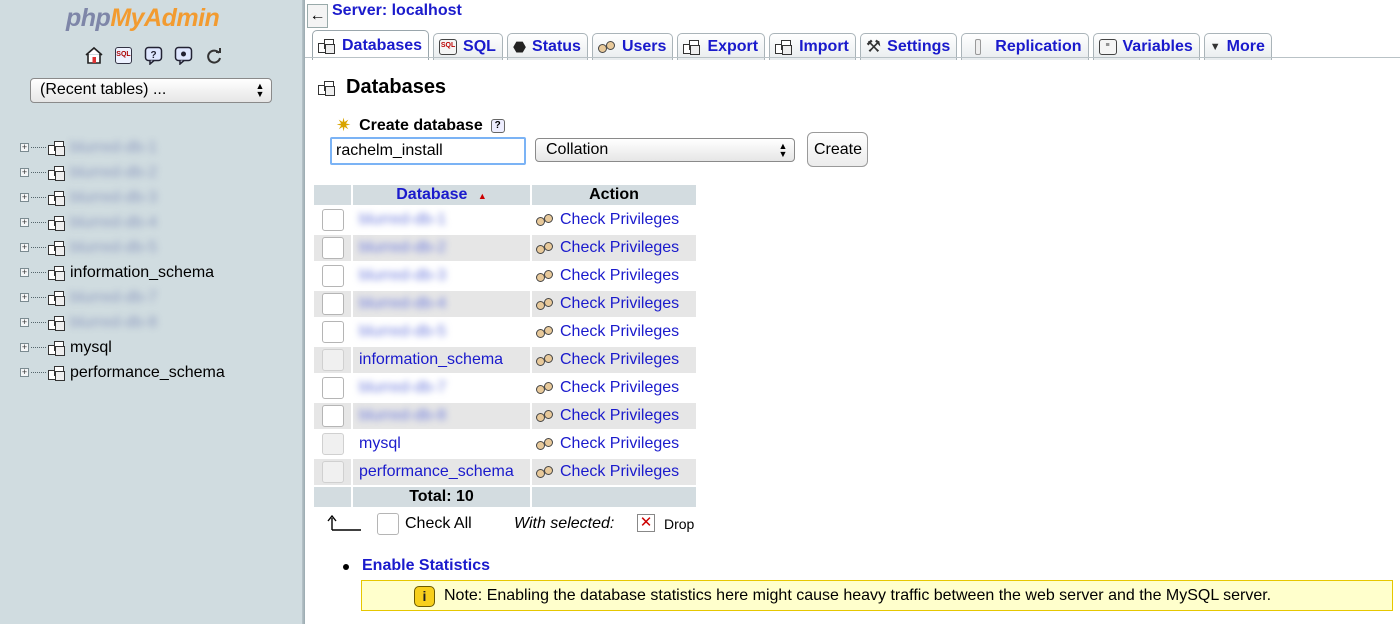 The height and width of the screenshot is (624, 1400). I want to click on collapse-nav-button: ←, so click(317, 16).